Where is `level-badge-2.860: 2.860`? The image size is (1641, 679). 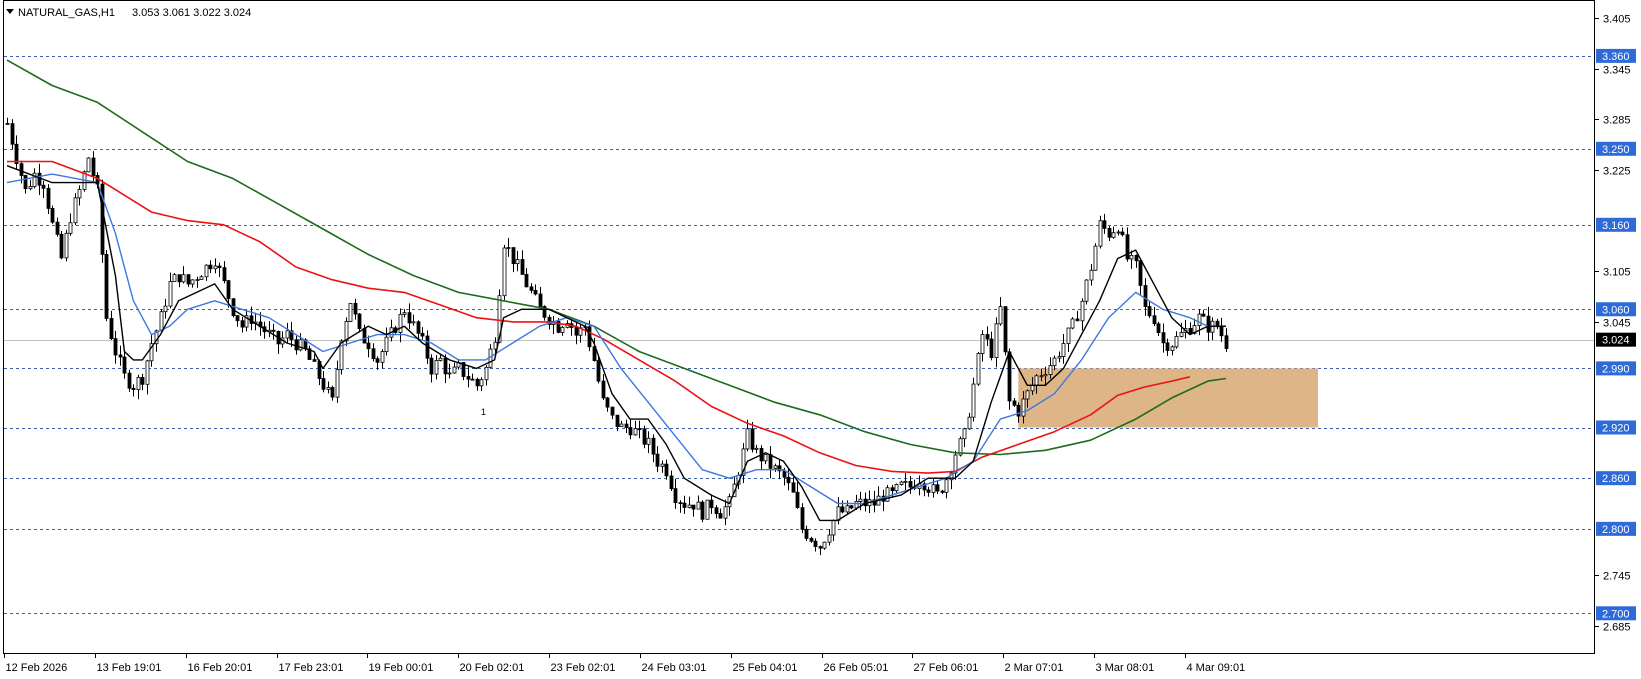
level-badge-2.860: 2.860 is located at coordinates (1616, 479).